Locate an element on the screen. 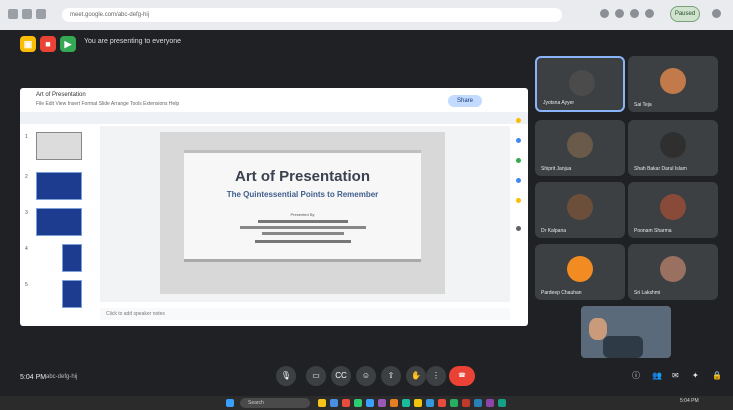 Image resolution: width=733 pixels, height=410 pixels. thumb-number: 3 is located at coordinates (26, 213).